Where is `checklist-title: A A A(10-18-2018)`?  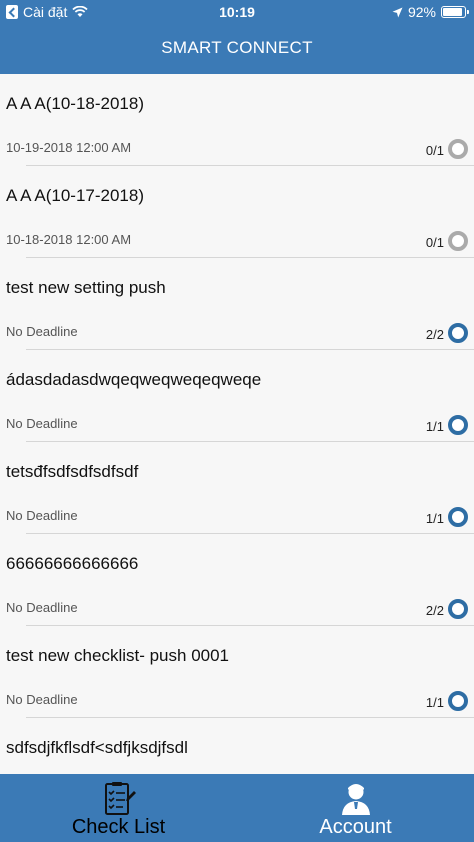 checklist-title: A A A(10-18-2018) is located at coordinates (75, 103).